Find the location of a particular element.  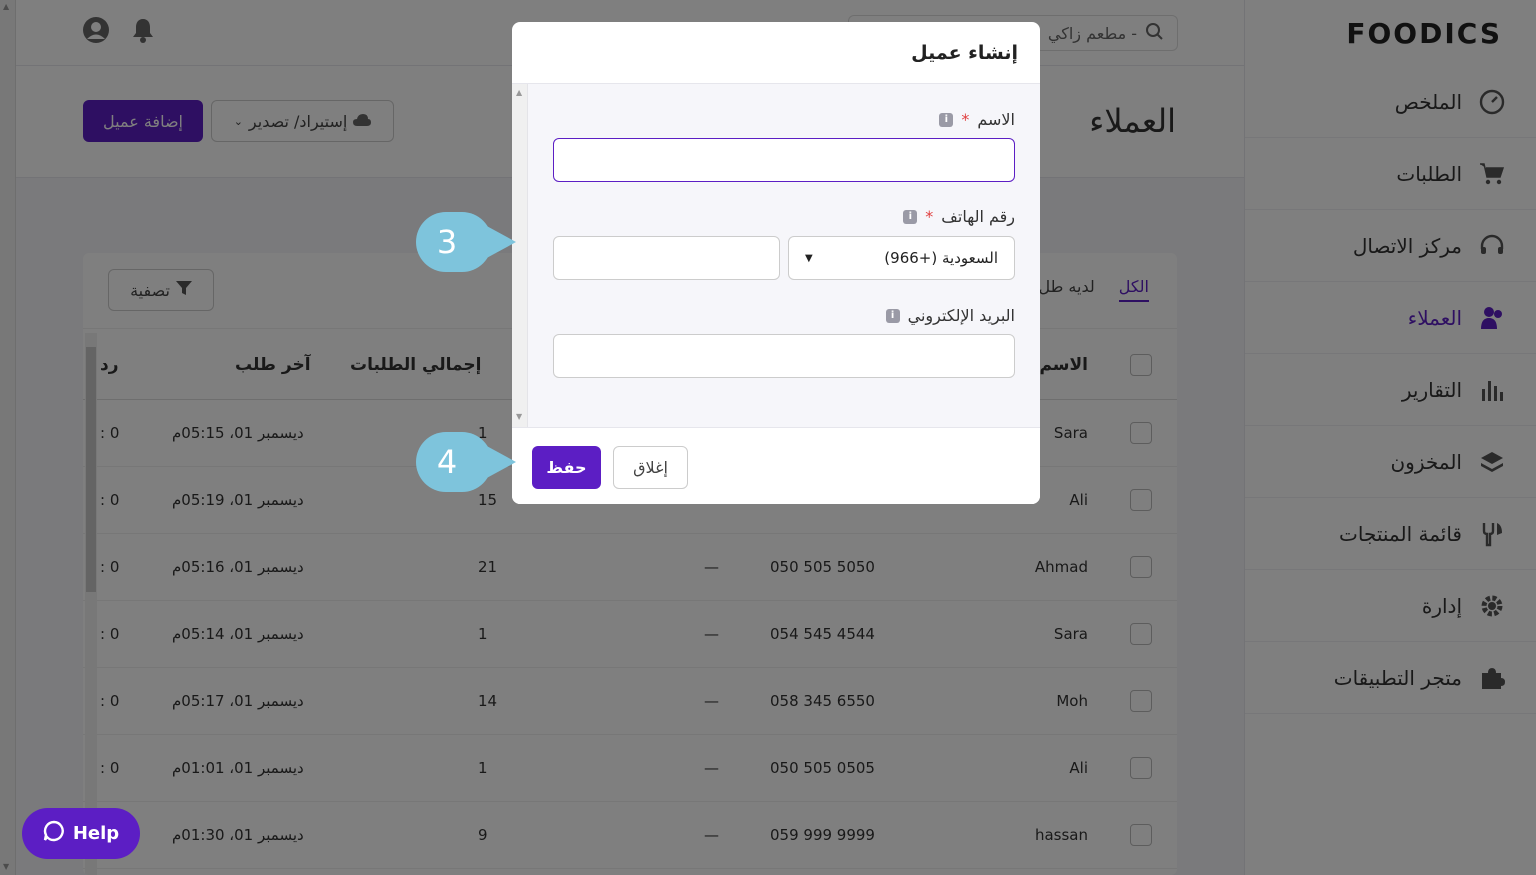

modal-footer: حفظ إغلاق is located at coordinates (776, 465).